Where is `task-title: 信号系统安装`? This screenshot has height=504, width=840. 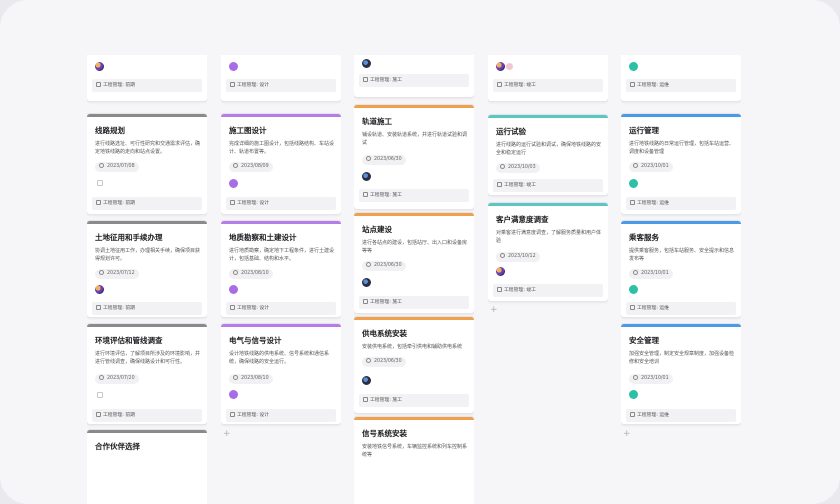 task-title: 信号系统安装 is located at coordinates (384, 433).